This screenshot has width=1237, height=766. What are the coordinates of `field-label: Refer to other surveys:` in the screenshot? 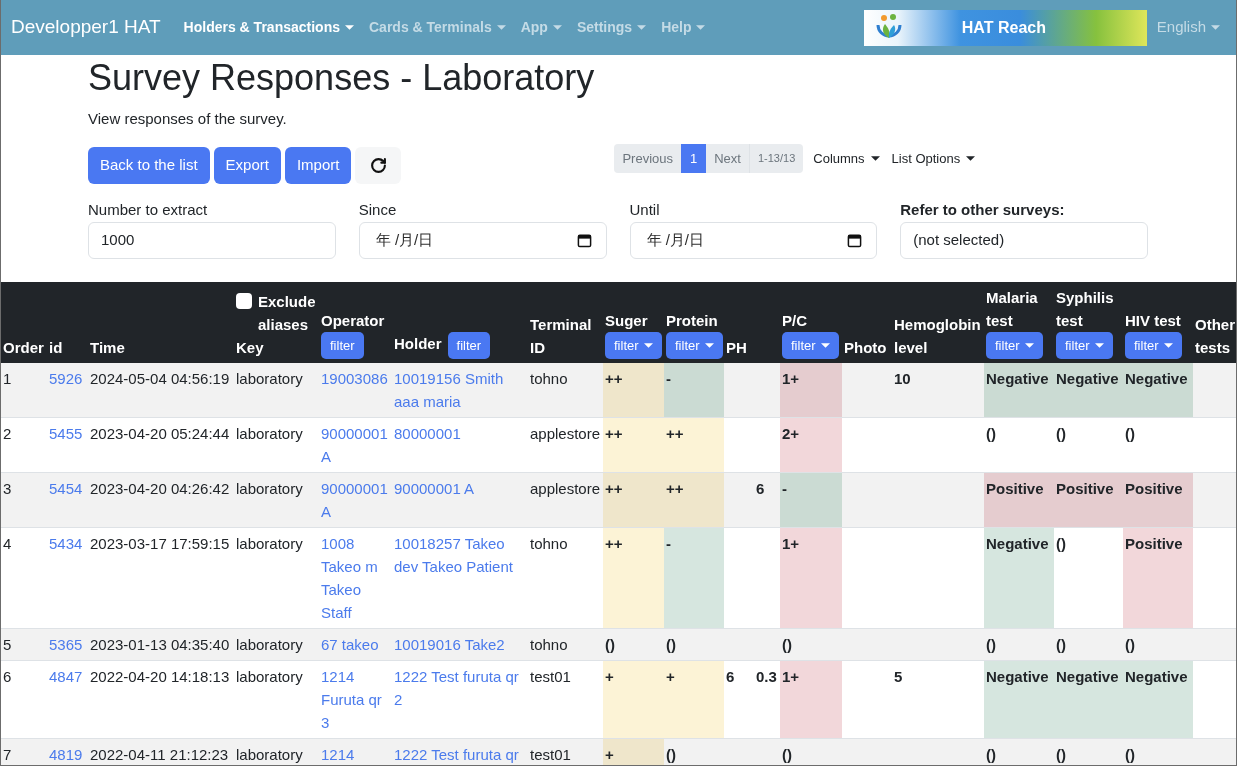 It's located at (982, 210).